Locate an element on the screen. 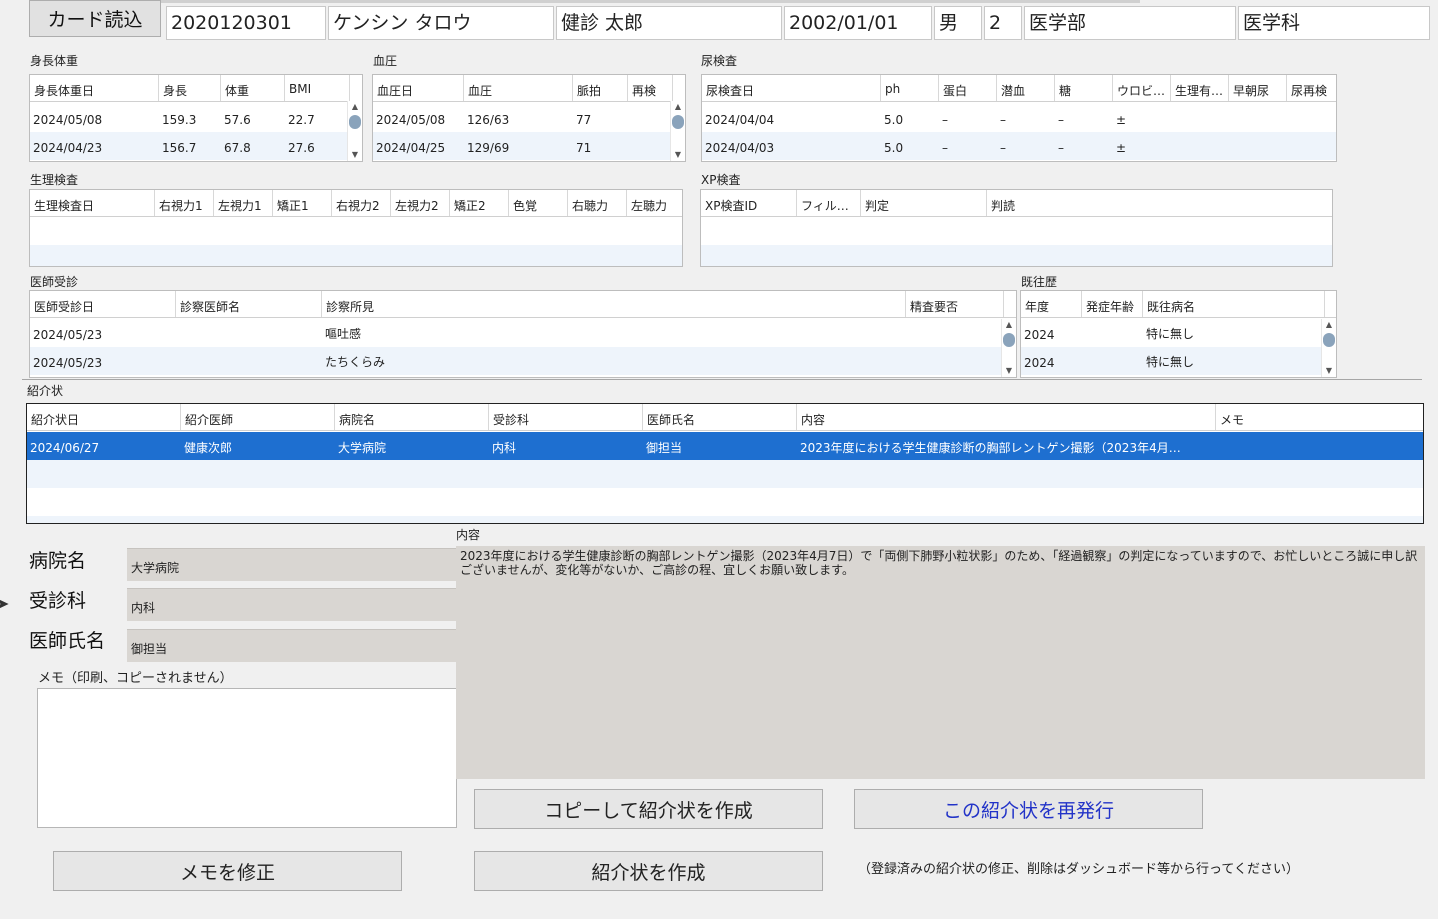 Image resolution: width=1438 pixels, height=919 pixels. column-header: 精査要否 is located at coordinates (955, 304).